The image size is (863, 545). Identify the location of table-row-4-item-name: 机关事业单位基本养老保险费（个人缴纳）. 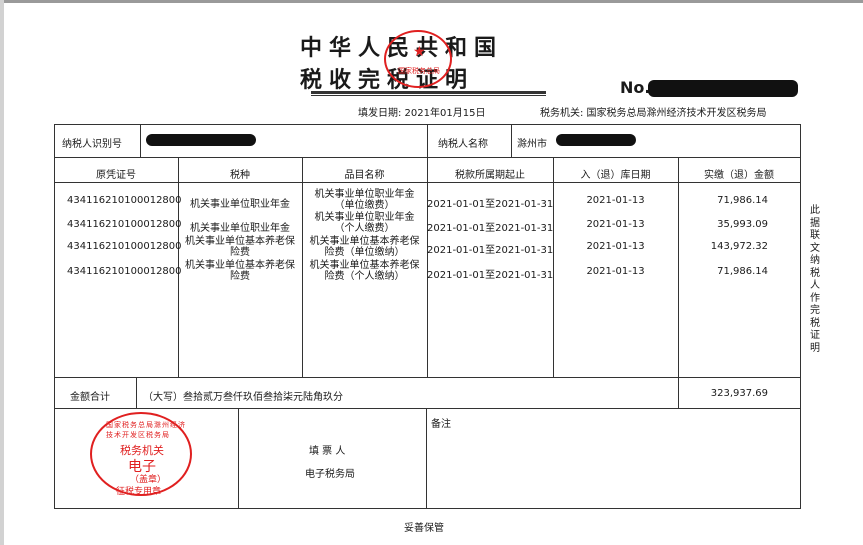
(364, 271).